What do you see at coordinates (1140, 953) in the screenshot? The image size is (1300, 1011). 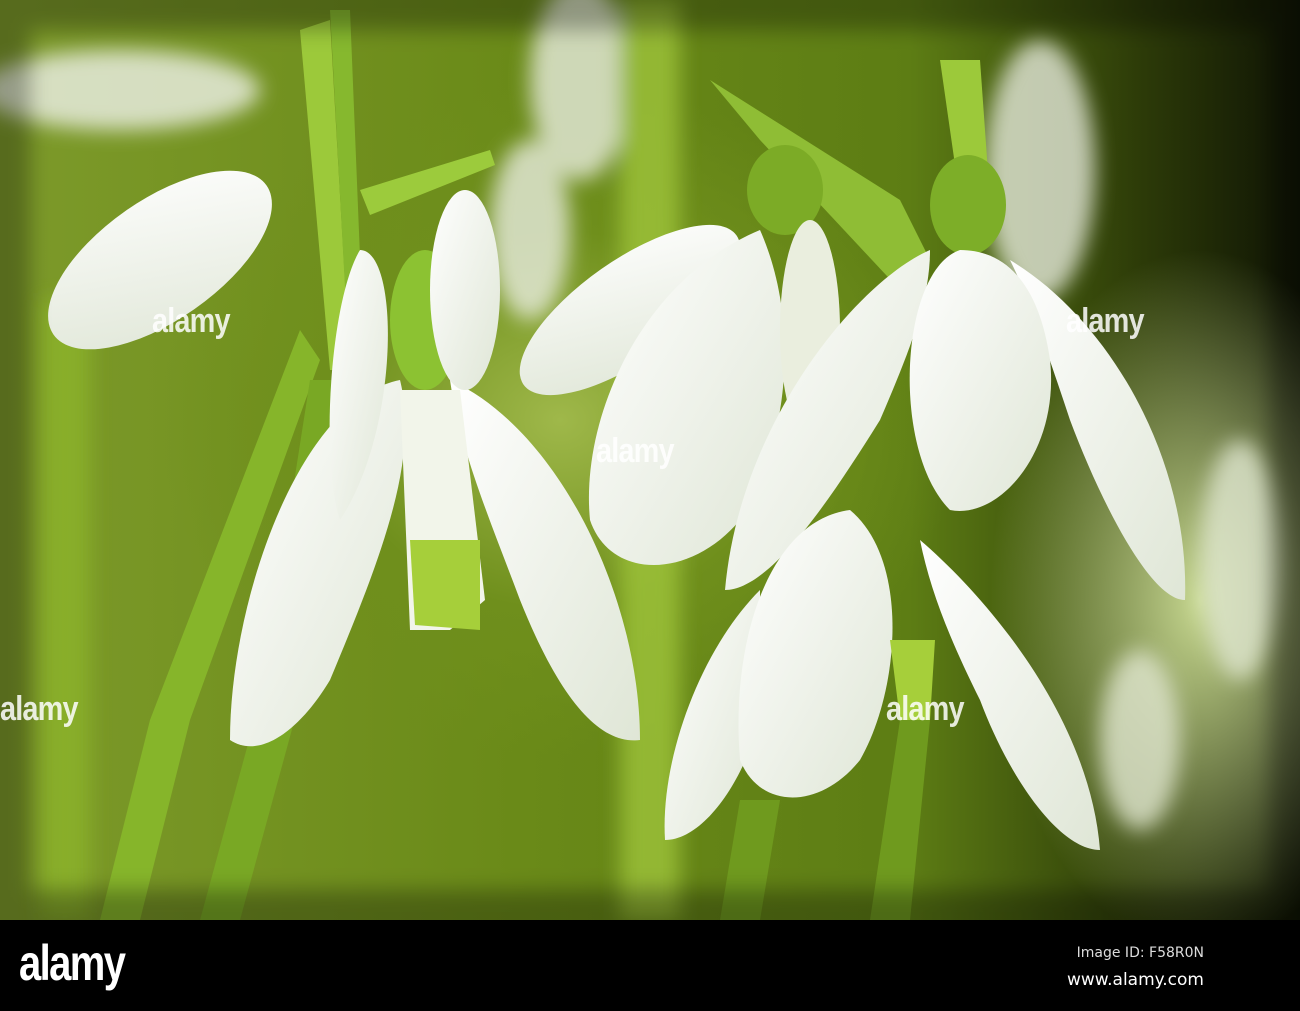 I see `image-id: Image ID: F58R0N` at bounding box center [1140, 953].